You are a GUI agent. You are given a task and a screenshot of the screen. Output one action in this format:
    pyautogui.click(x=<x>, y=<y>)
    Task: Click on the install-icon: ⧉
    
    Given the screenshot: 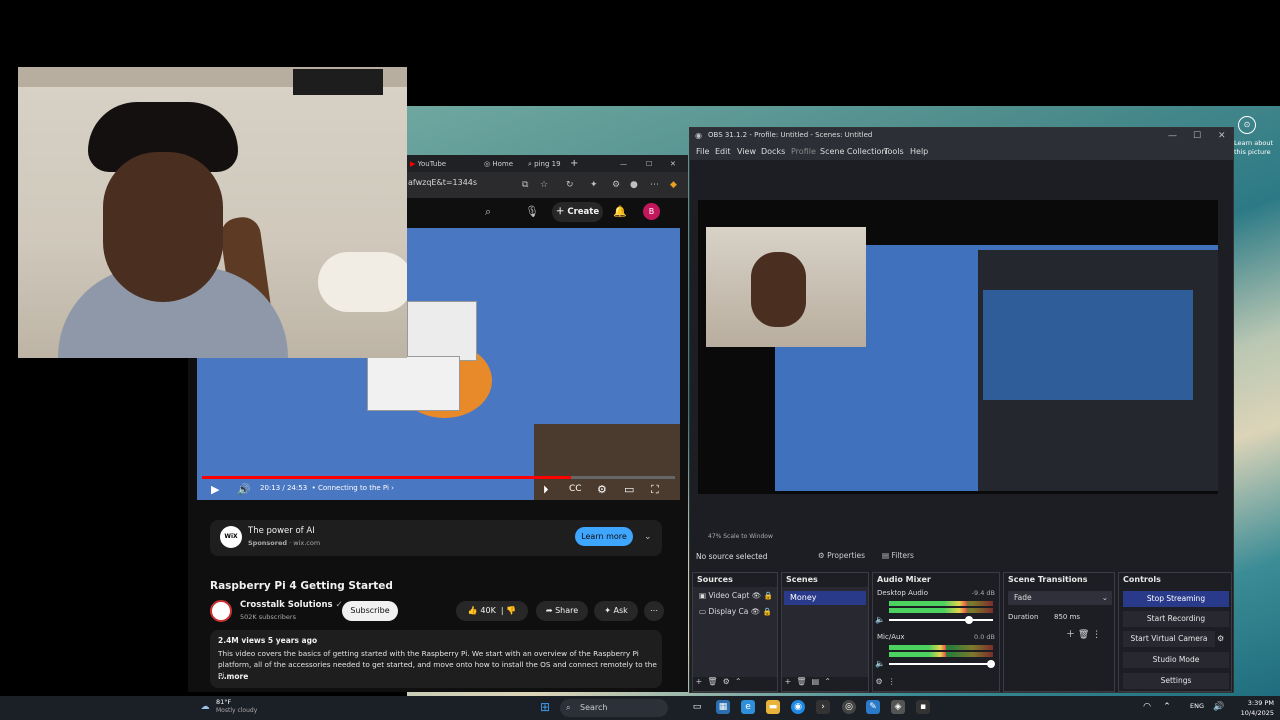 What is the action you would take?
    pyautogui.click(x=525, y=185)
    